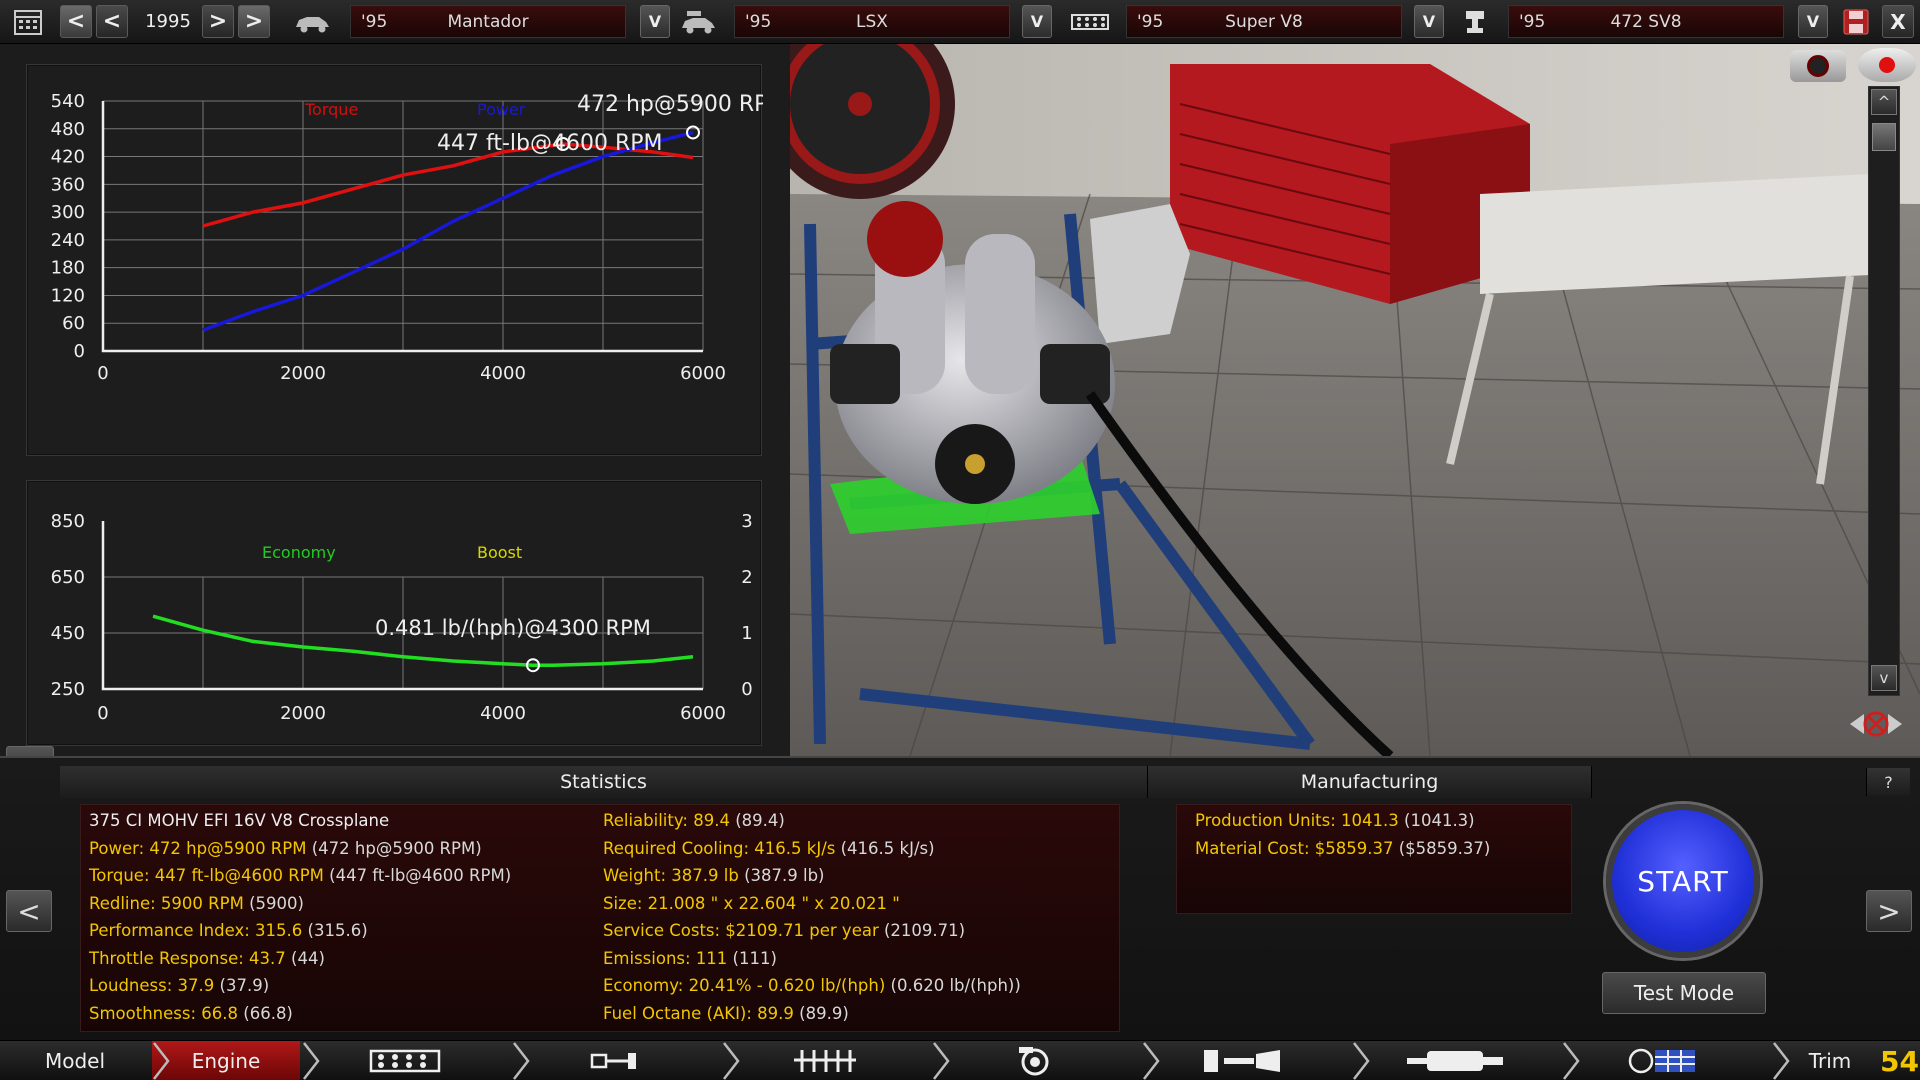  What do you see at coordinates (239, 820) in the screenshot?
I see `engine-description: 375 CI MOHV EFI 16V V8 Crossplane` at bounding box center [239, 820].